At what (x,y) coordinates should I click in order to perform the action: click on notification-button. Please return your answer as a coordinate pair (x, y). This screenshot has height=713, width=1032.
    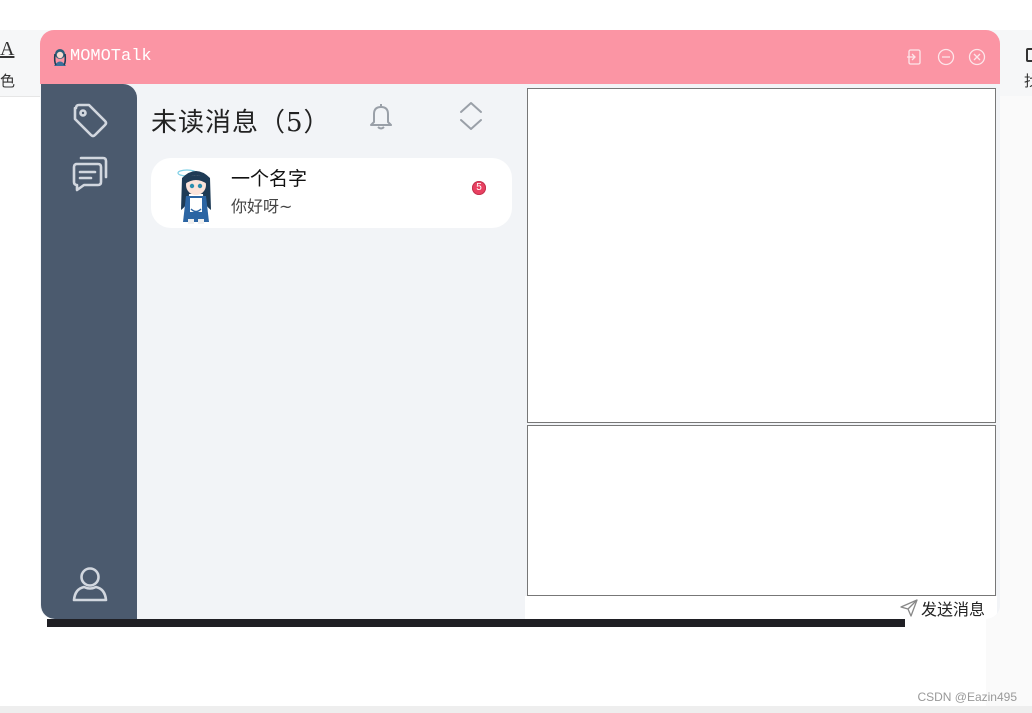
    Looking at the image, I should click on (381, 116).